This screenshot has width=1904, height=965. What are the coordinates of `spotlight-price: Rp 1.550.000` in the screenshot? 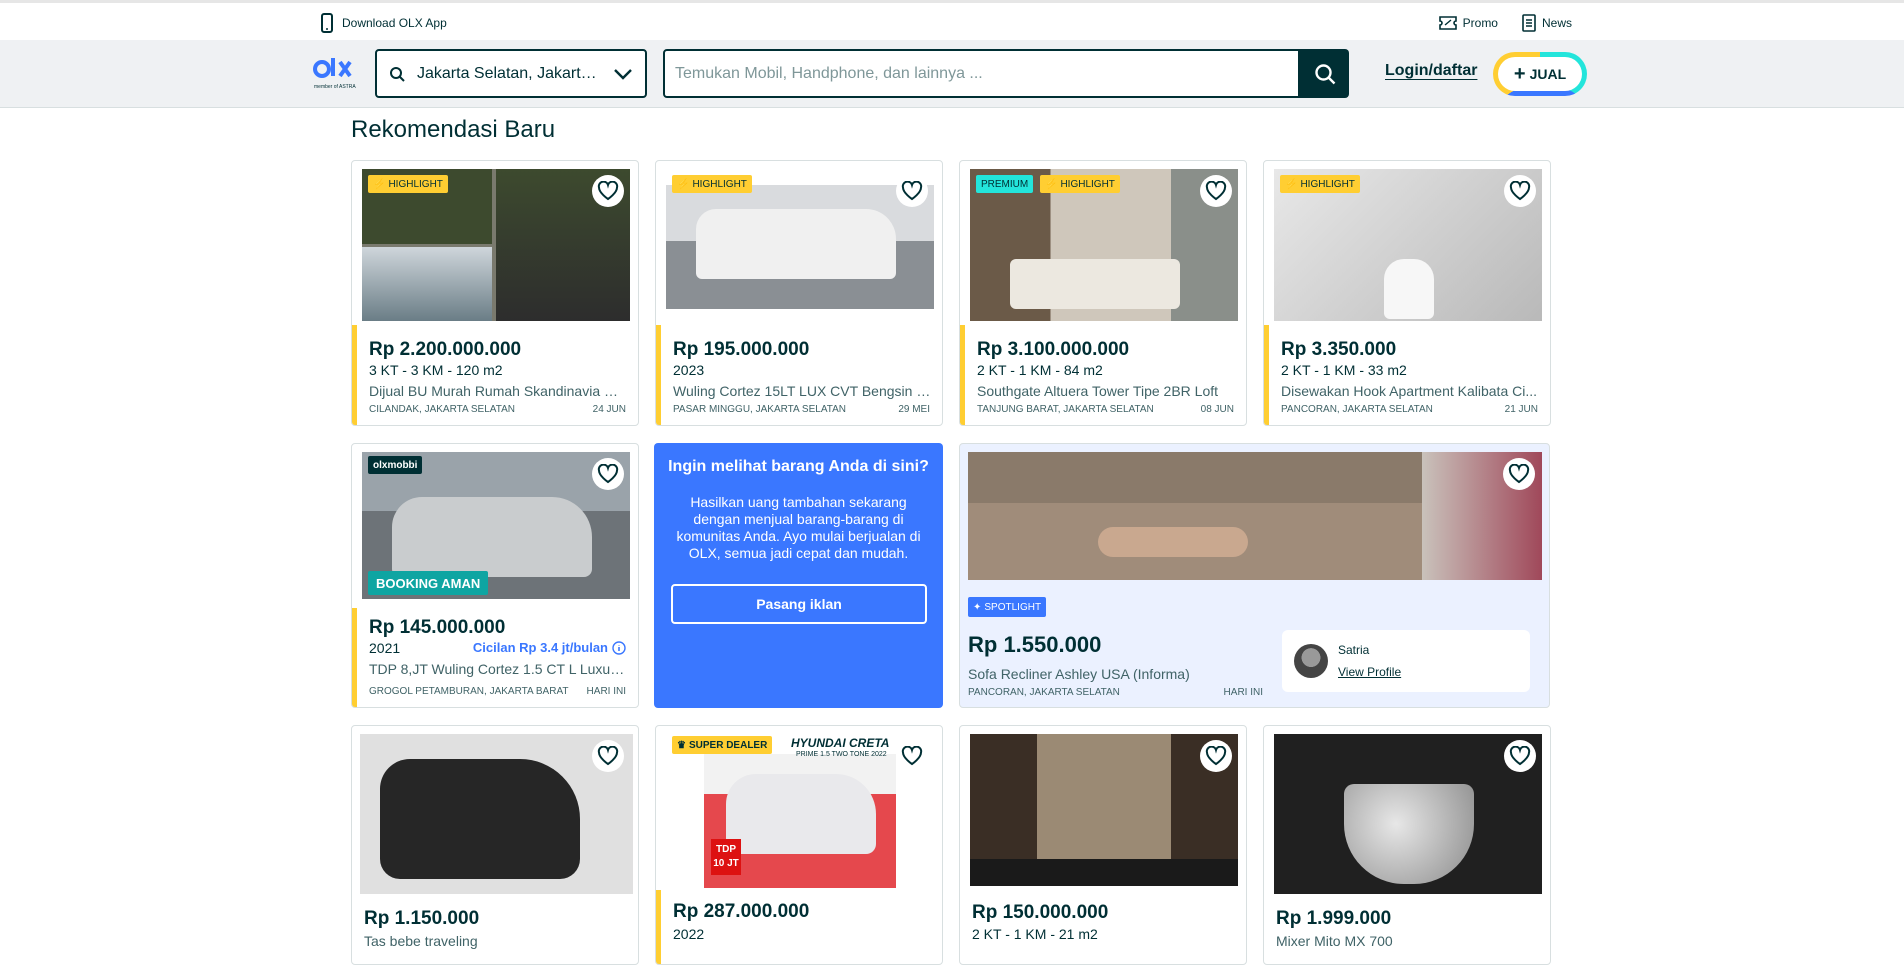 It's located at (1035, 644).